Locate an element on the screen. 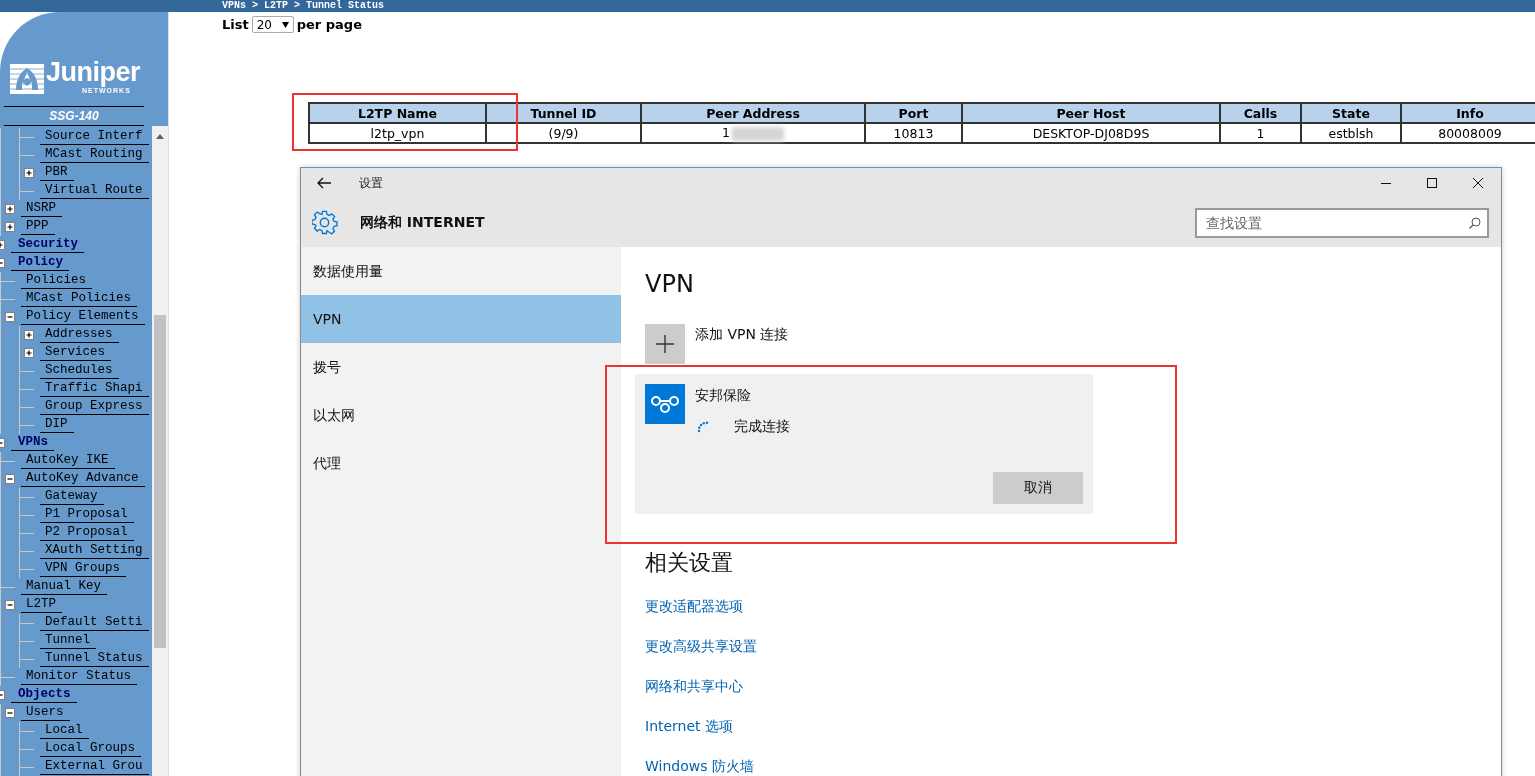 The image size is (1535, 776). breadcrumb: VPNs > L2TP > Tunnel Status is located at coordinates (303, 6).